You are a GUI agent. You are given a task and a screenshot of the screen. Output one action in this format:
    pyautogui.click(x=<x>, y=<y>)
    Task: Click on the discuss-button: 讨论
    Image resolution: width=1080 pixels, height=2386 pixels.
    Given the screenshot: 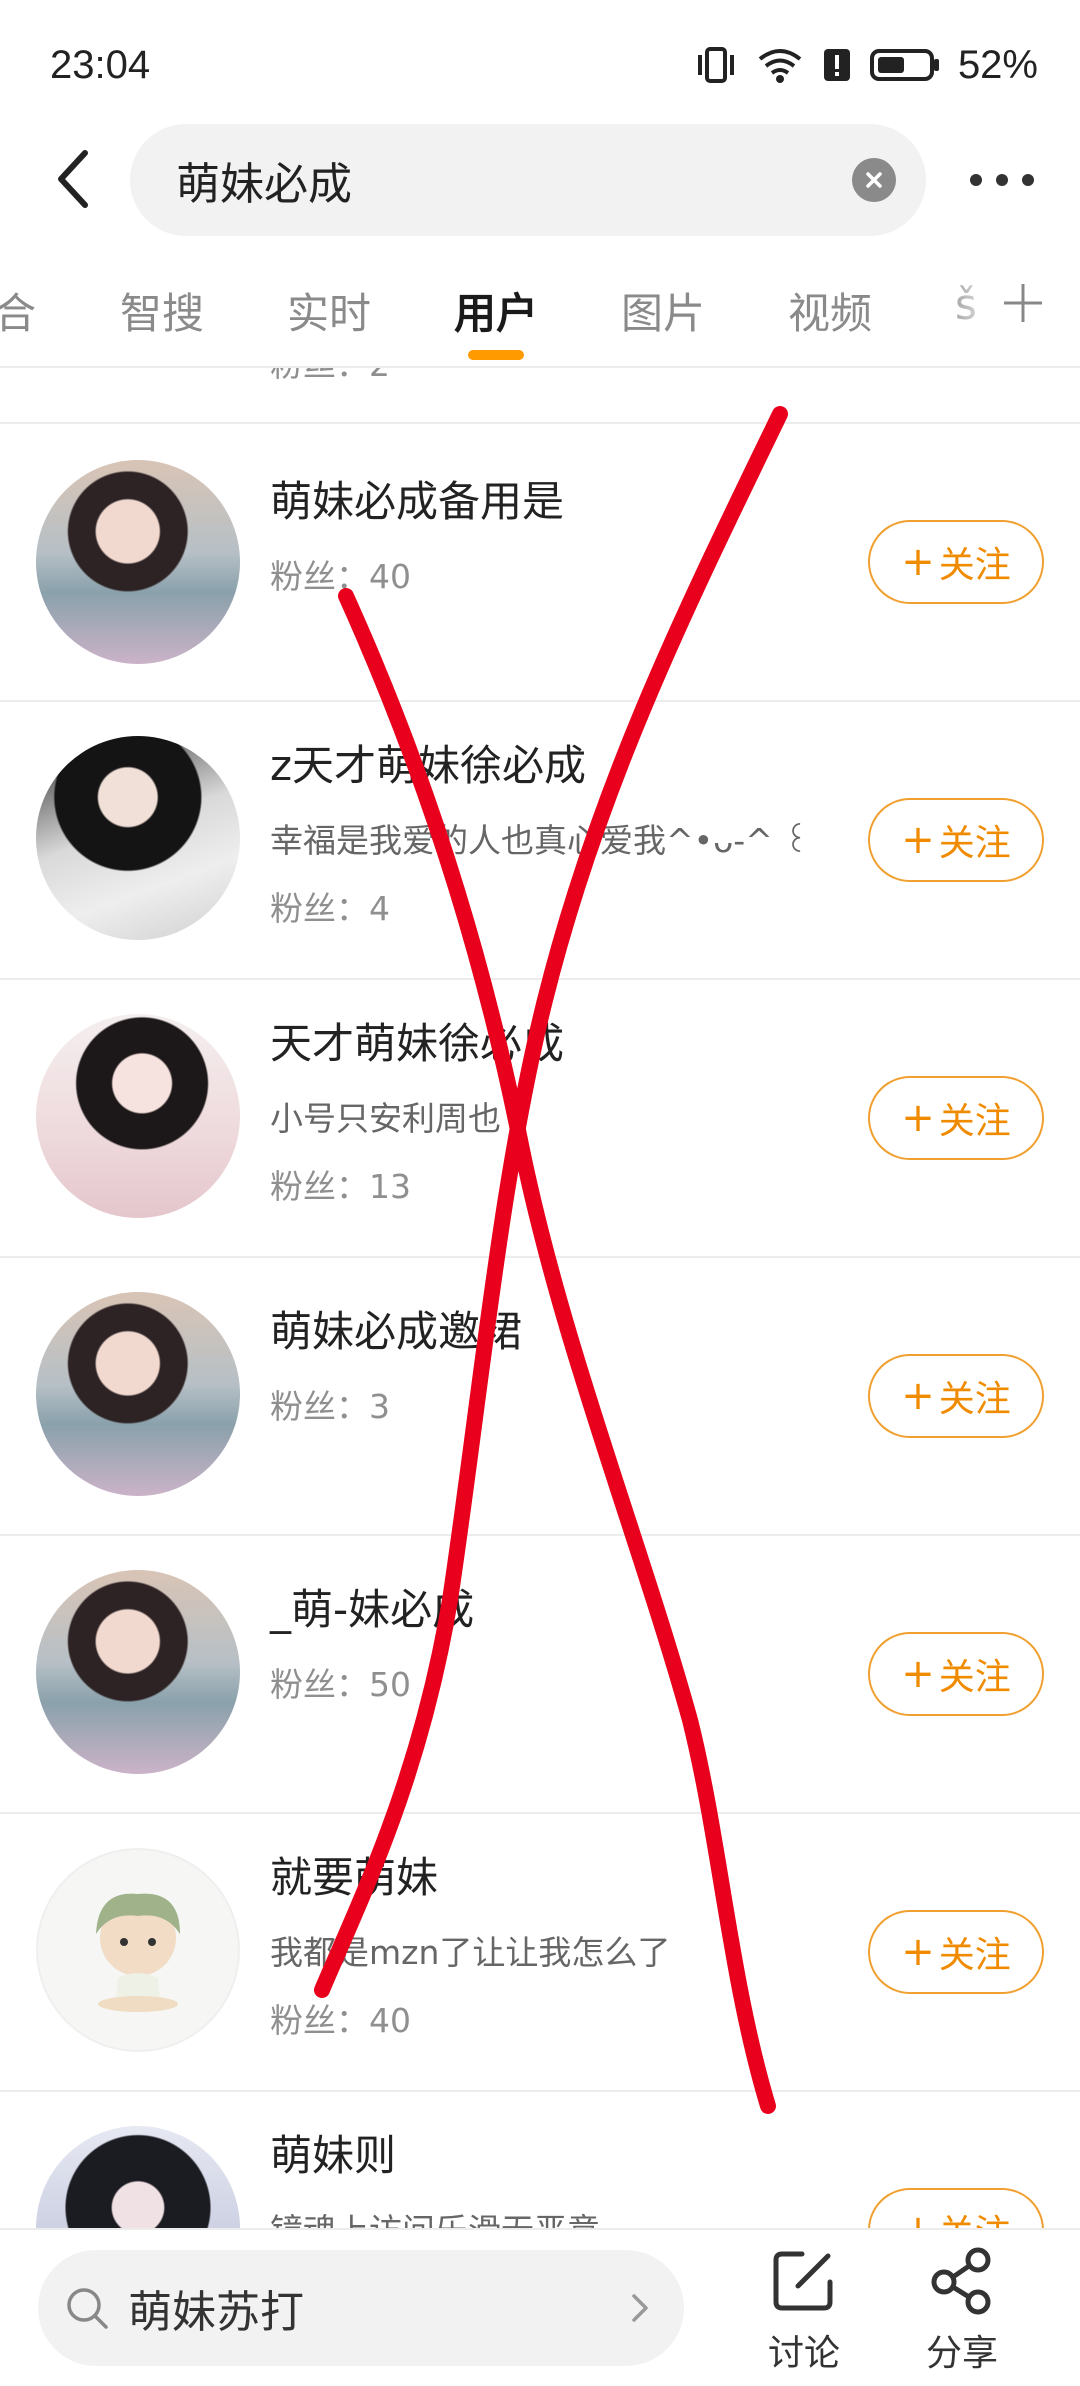 What is the action you would take?
    pyautogui.click(x=804, y=2314)
    